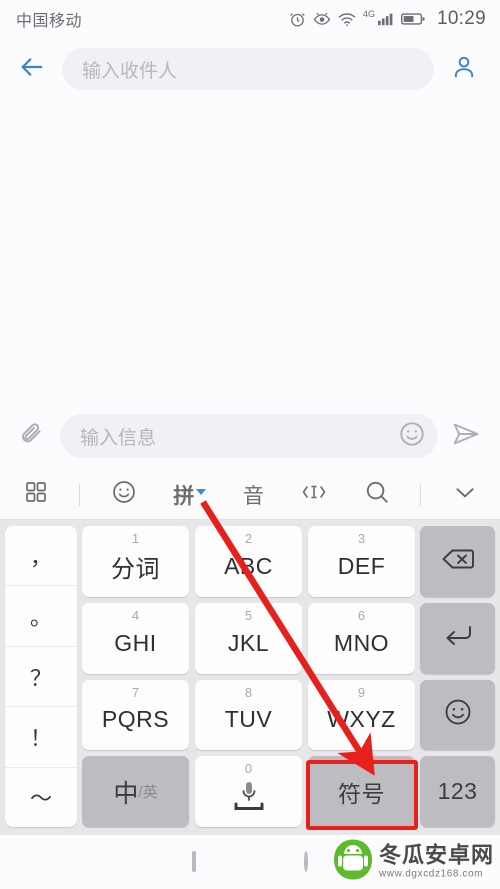  Describe the element at coordinates (361, 642) in the screenshot. I see `key-label: MNO` at that location.